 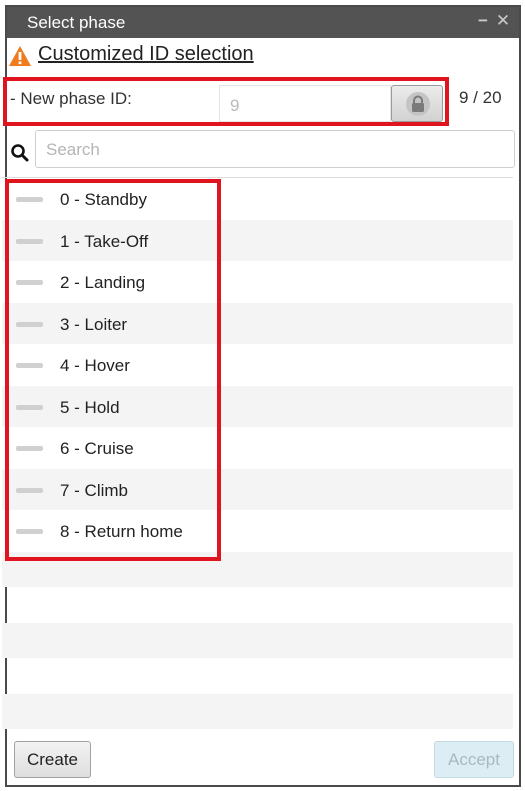 I want to click on phase-label: 1 - Take-Off, so click(x=104, y=241).